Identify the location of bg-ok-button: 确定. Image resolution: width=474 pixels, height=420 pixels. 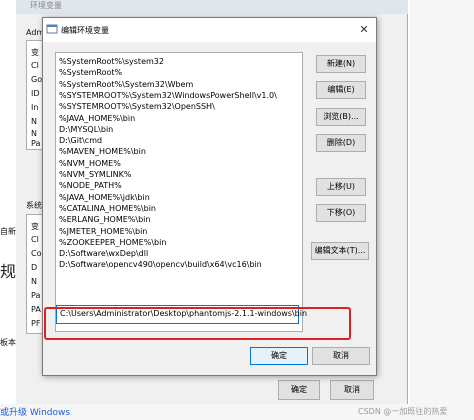
(299, 390).